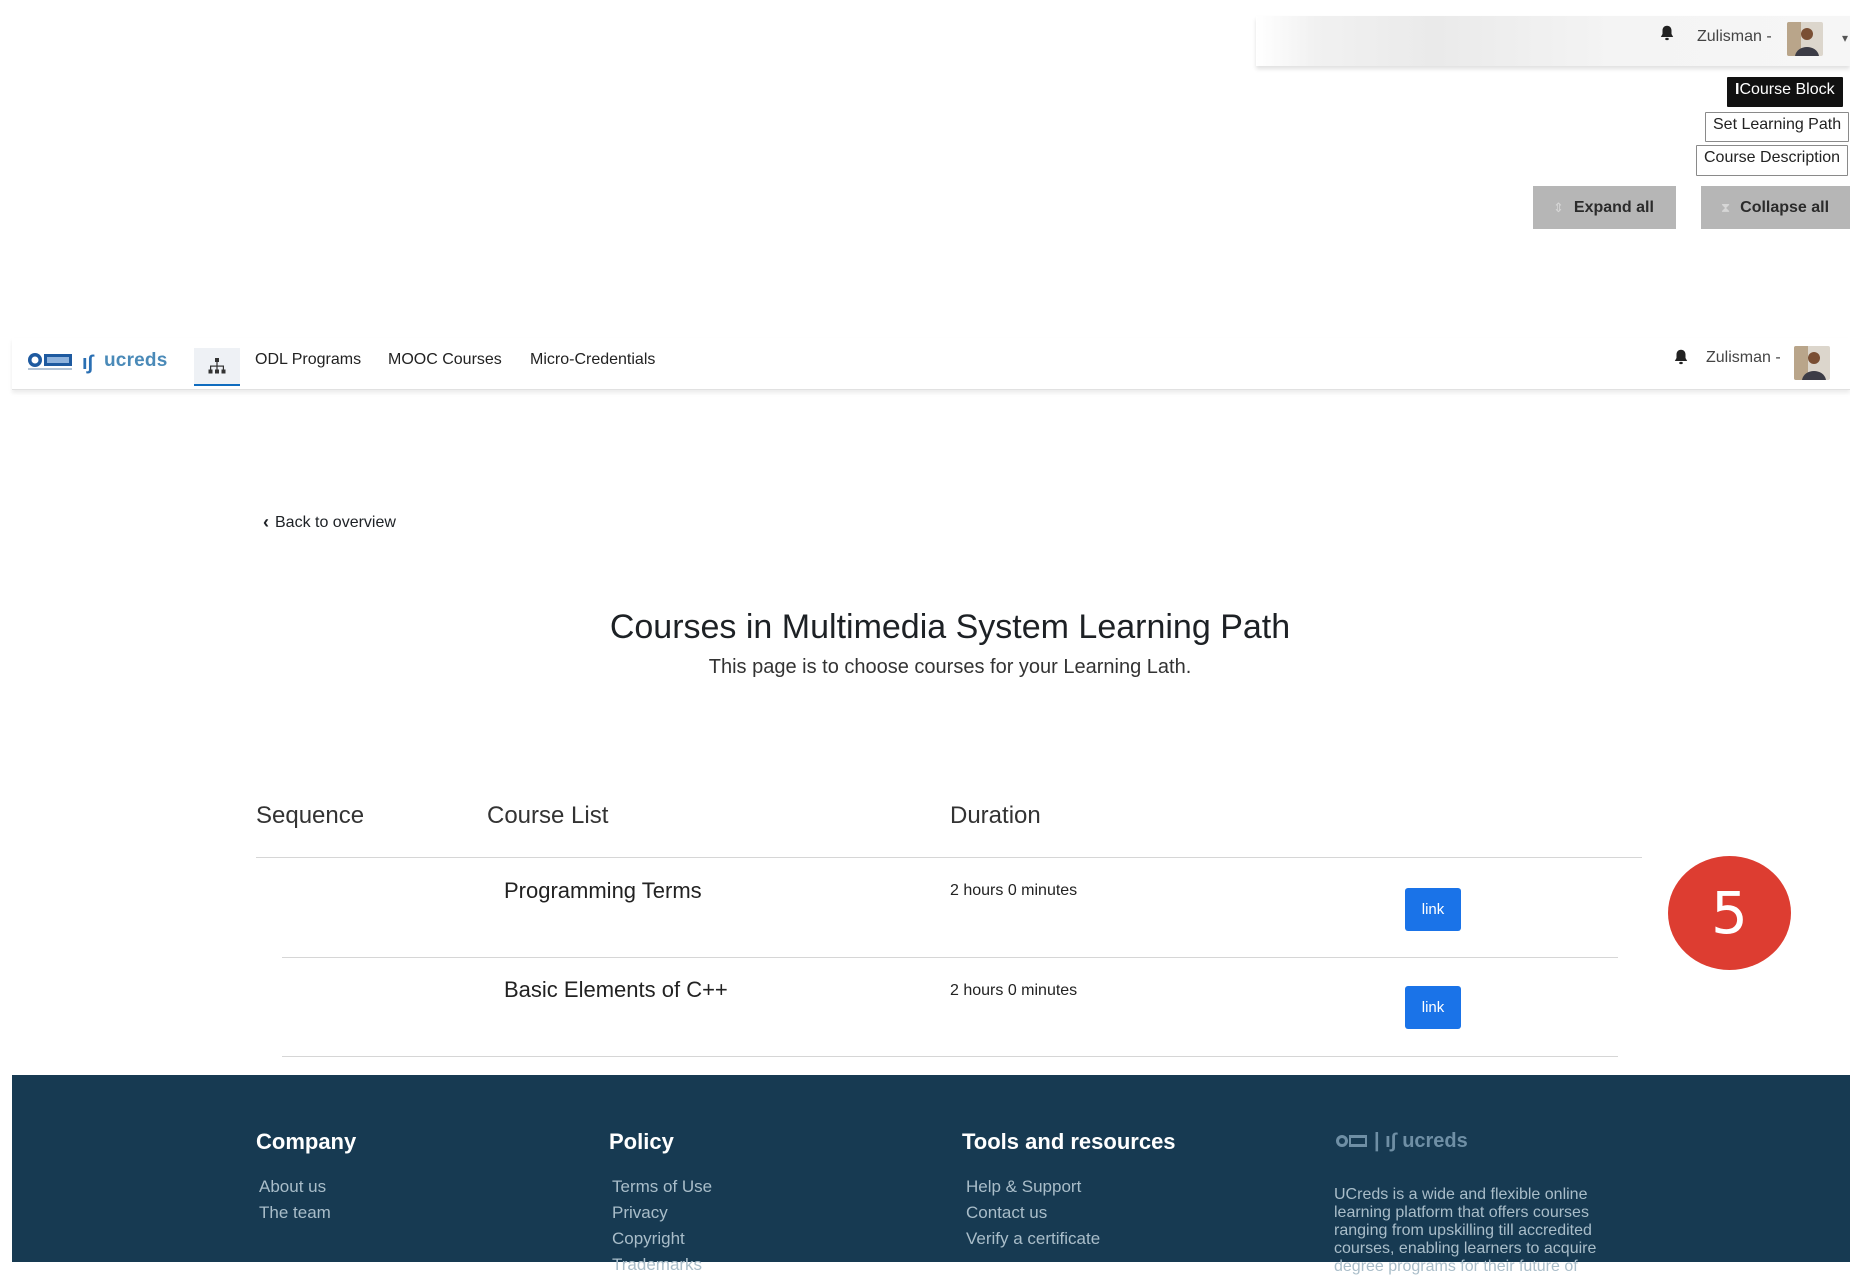  Describe the element at coordinates (1033, 1239) in the screenshot. I see `footer-link-verify-certificate: Verify a certificate` at that location.